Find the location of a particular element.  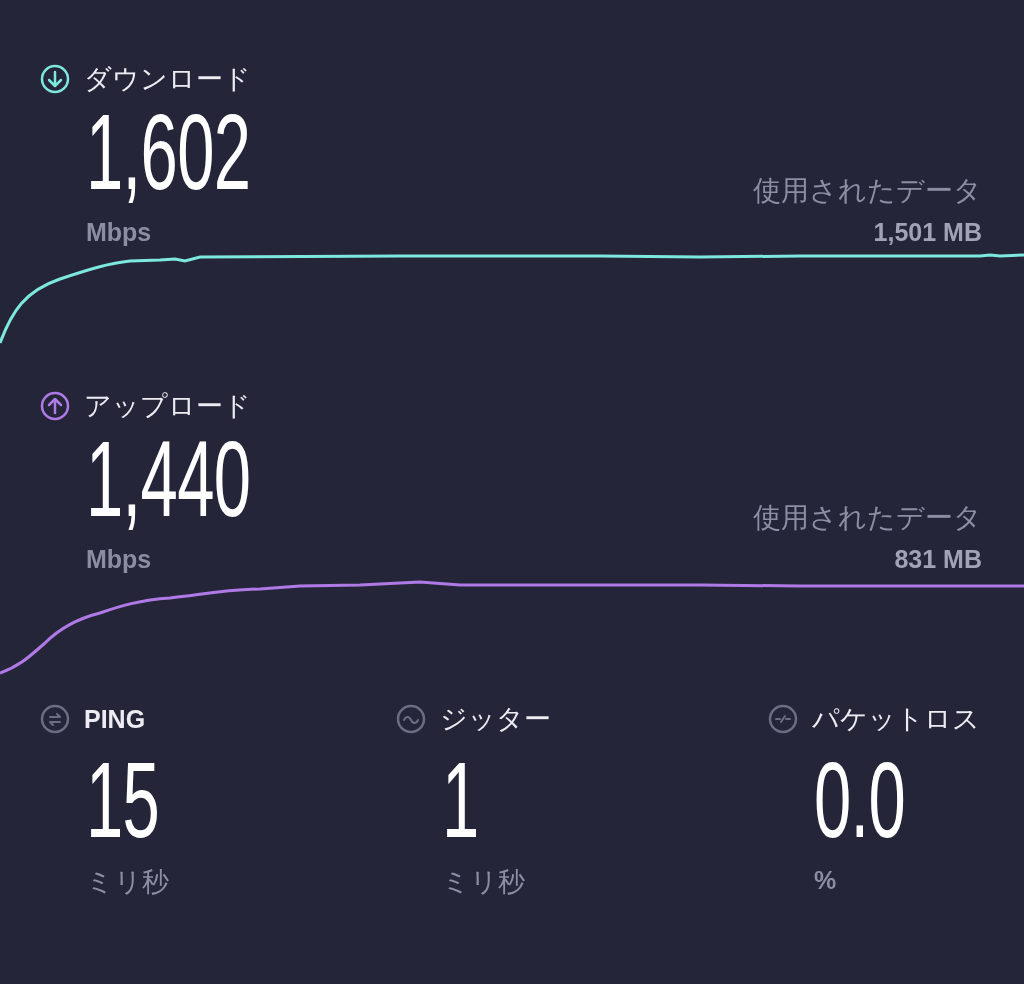

speed-value: 1,440 is located at coordinates (168, 479).